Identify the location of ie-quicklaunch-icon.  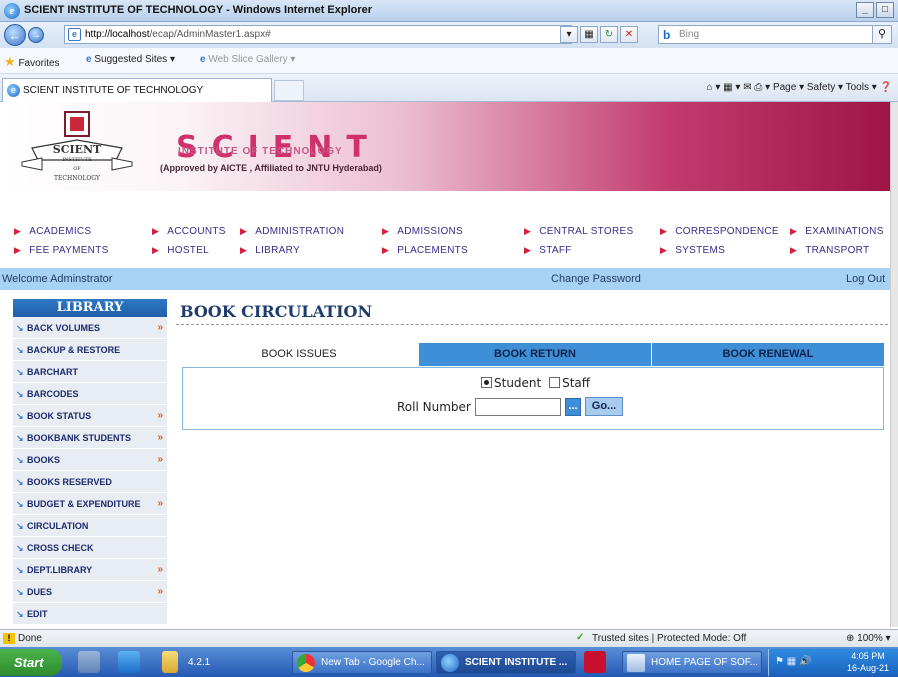
(129, 662).